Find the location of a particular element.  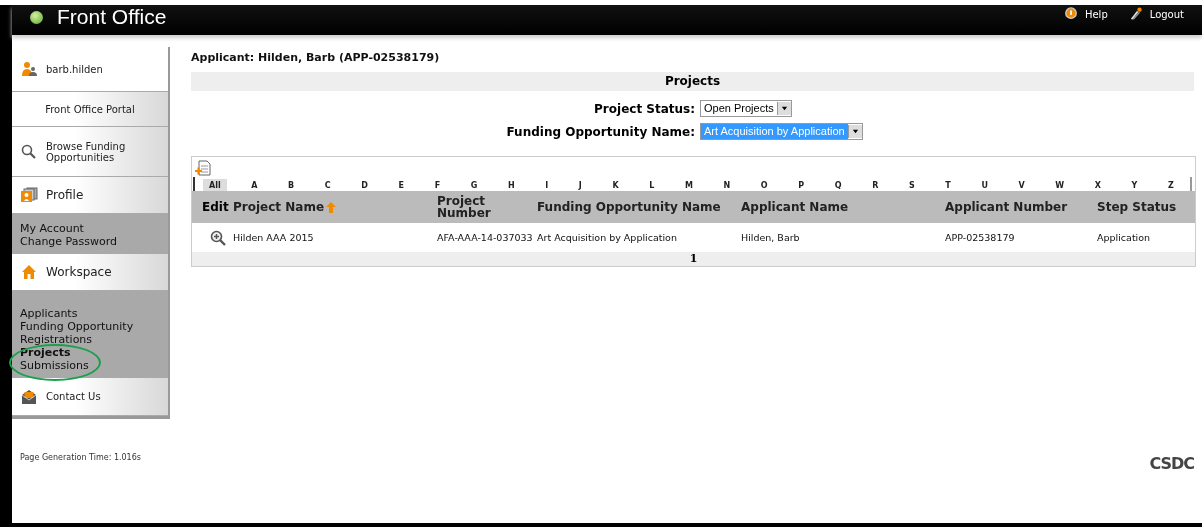

table-cell-text: Hilden AAA 2015 is located at coordinates (273, 237).